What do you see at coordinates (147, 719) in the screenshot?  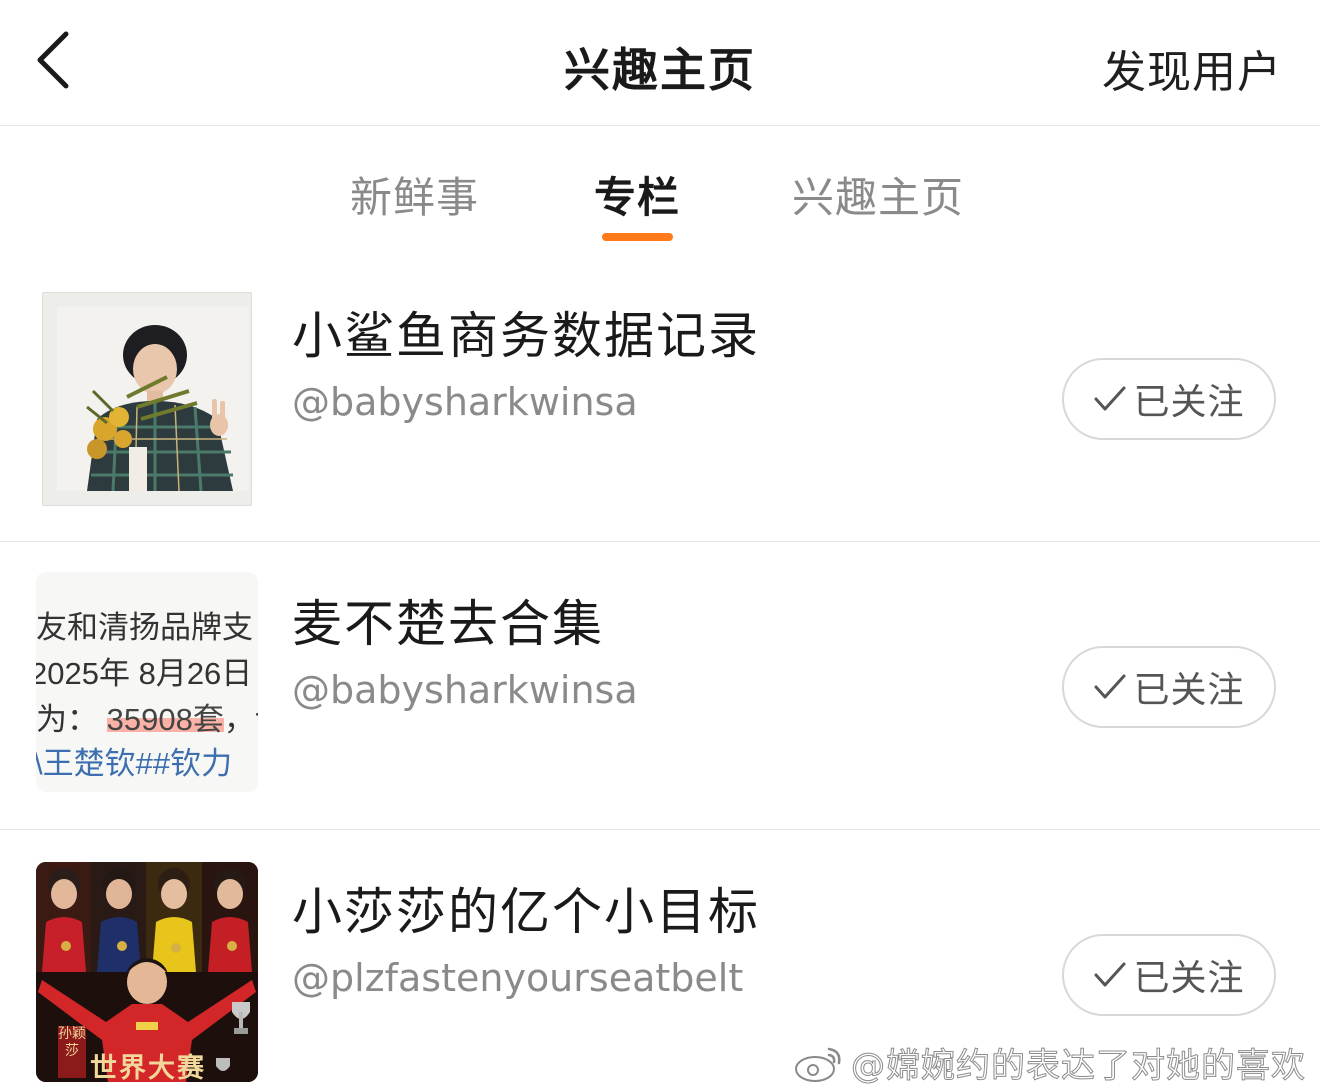 I see `thumb-text-line: 为： 35908套，讠` at bounding box center [147, 719].